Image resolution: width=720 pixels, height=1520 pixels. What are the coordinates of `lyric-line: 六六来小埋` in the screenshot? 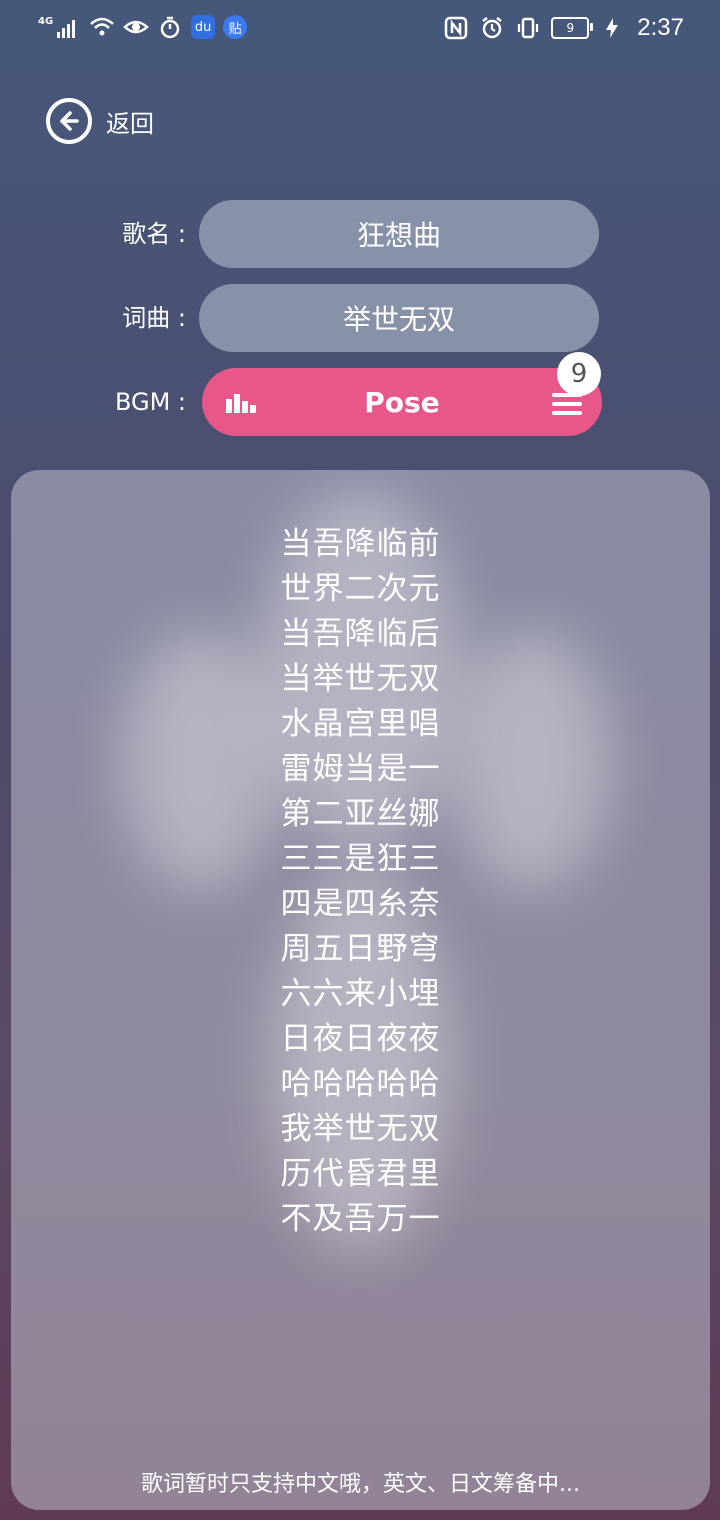 It's located at (360, 994).